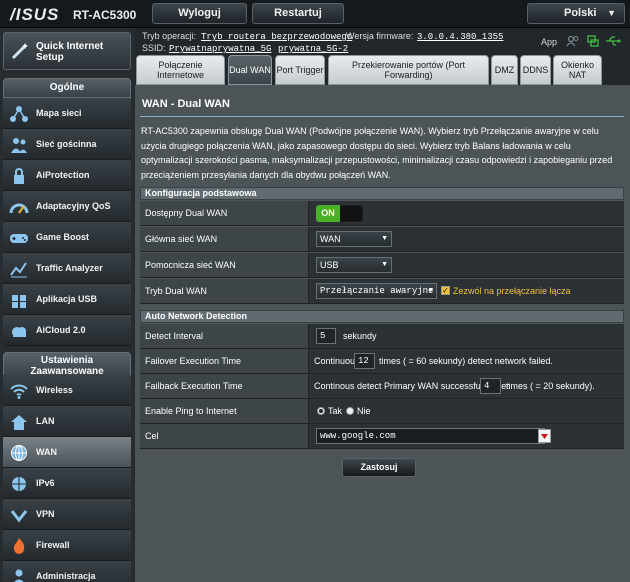  What do you see at coordinates (67, 268) in the screenshot?
I see `sidebar-item-traffic-analyzer: Traffic Analyzer` at bounding box center [67, 268].